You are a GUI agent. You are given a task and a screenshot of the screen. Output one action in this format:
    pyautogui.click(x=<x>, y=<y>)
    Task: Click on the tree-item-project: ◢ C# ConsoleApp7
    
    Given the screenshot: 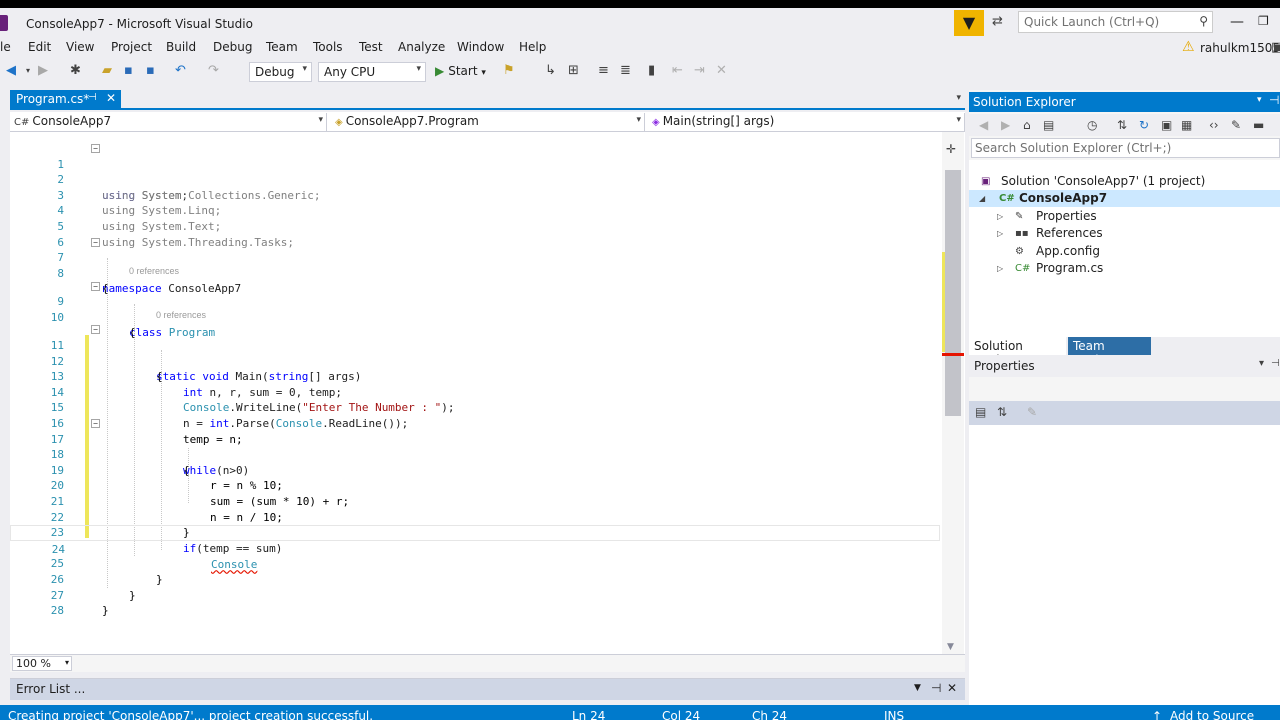 What is the action you would take?
    pyautogui.click(x=1124, y=198)
    